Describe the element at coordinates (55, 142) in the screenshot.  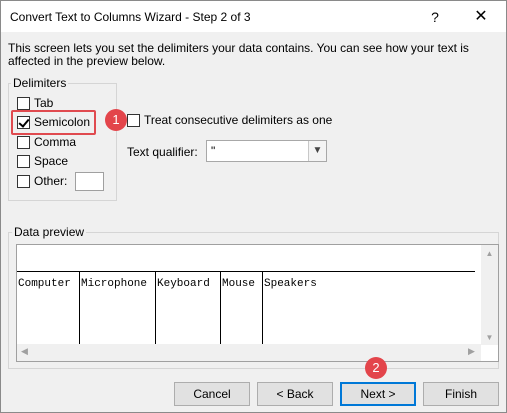
I see `comma-label: Comma` at that location.